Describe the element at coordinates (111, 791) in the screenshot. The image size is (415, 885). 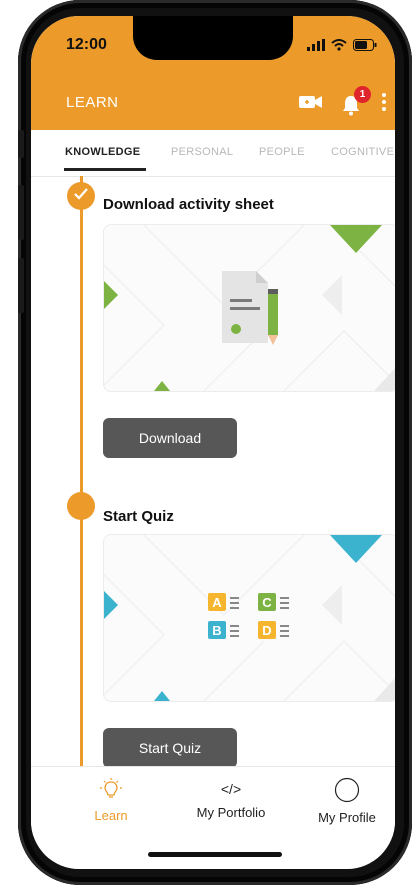
I see `lightbulb-icon` at that location.